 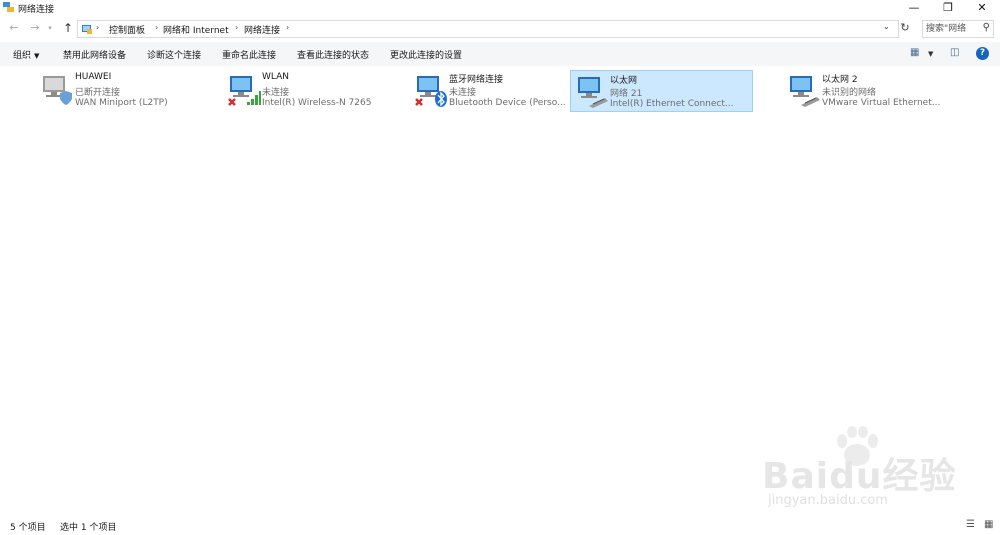 What do you see at coordinates (840, 80) in the screenshot?
I see `connection-name: 以太网 2` at bounding box center [840, 80].